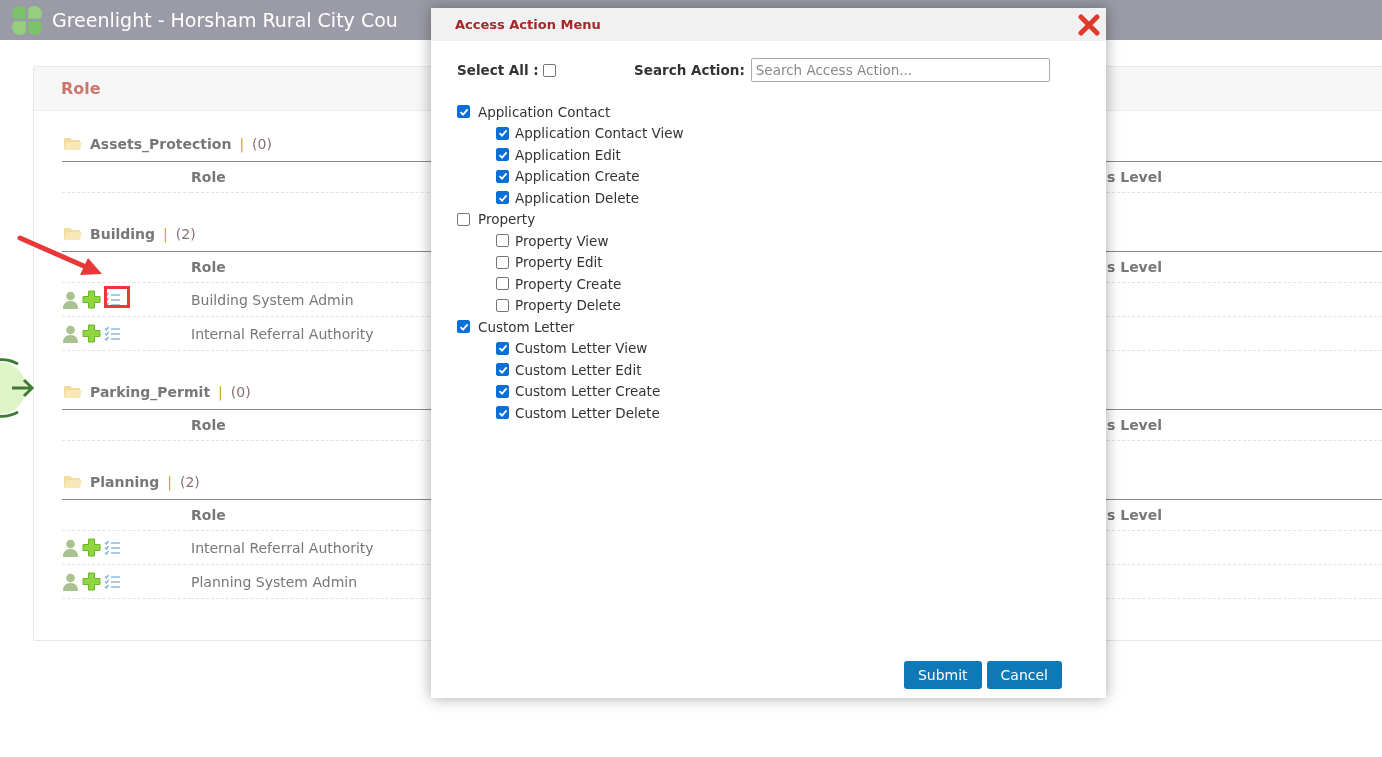 This screenshot has height=757, width=1382. I want to click on action-label: Property Delete, so click(568, 305).